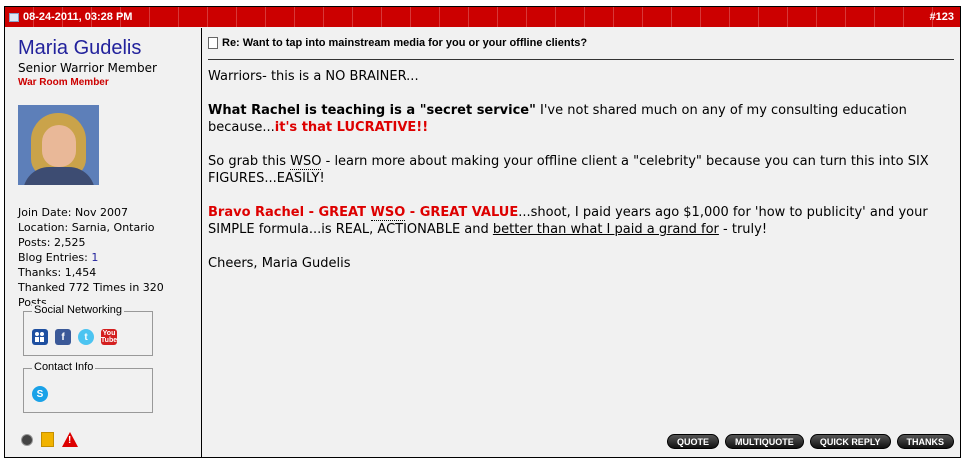 This screenshot has width=968, height=463. Describe the element at coordinates (40, 394) in the screenshot. I see `skype-icon: S` at that location.